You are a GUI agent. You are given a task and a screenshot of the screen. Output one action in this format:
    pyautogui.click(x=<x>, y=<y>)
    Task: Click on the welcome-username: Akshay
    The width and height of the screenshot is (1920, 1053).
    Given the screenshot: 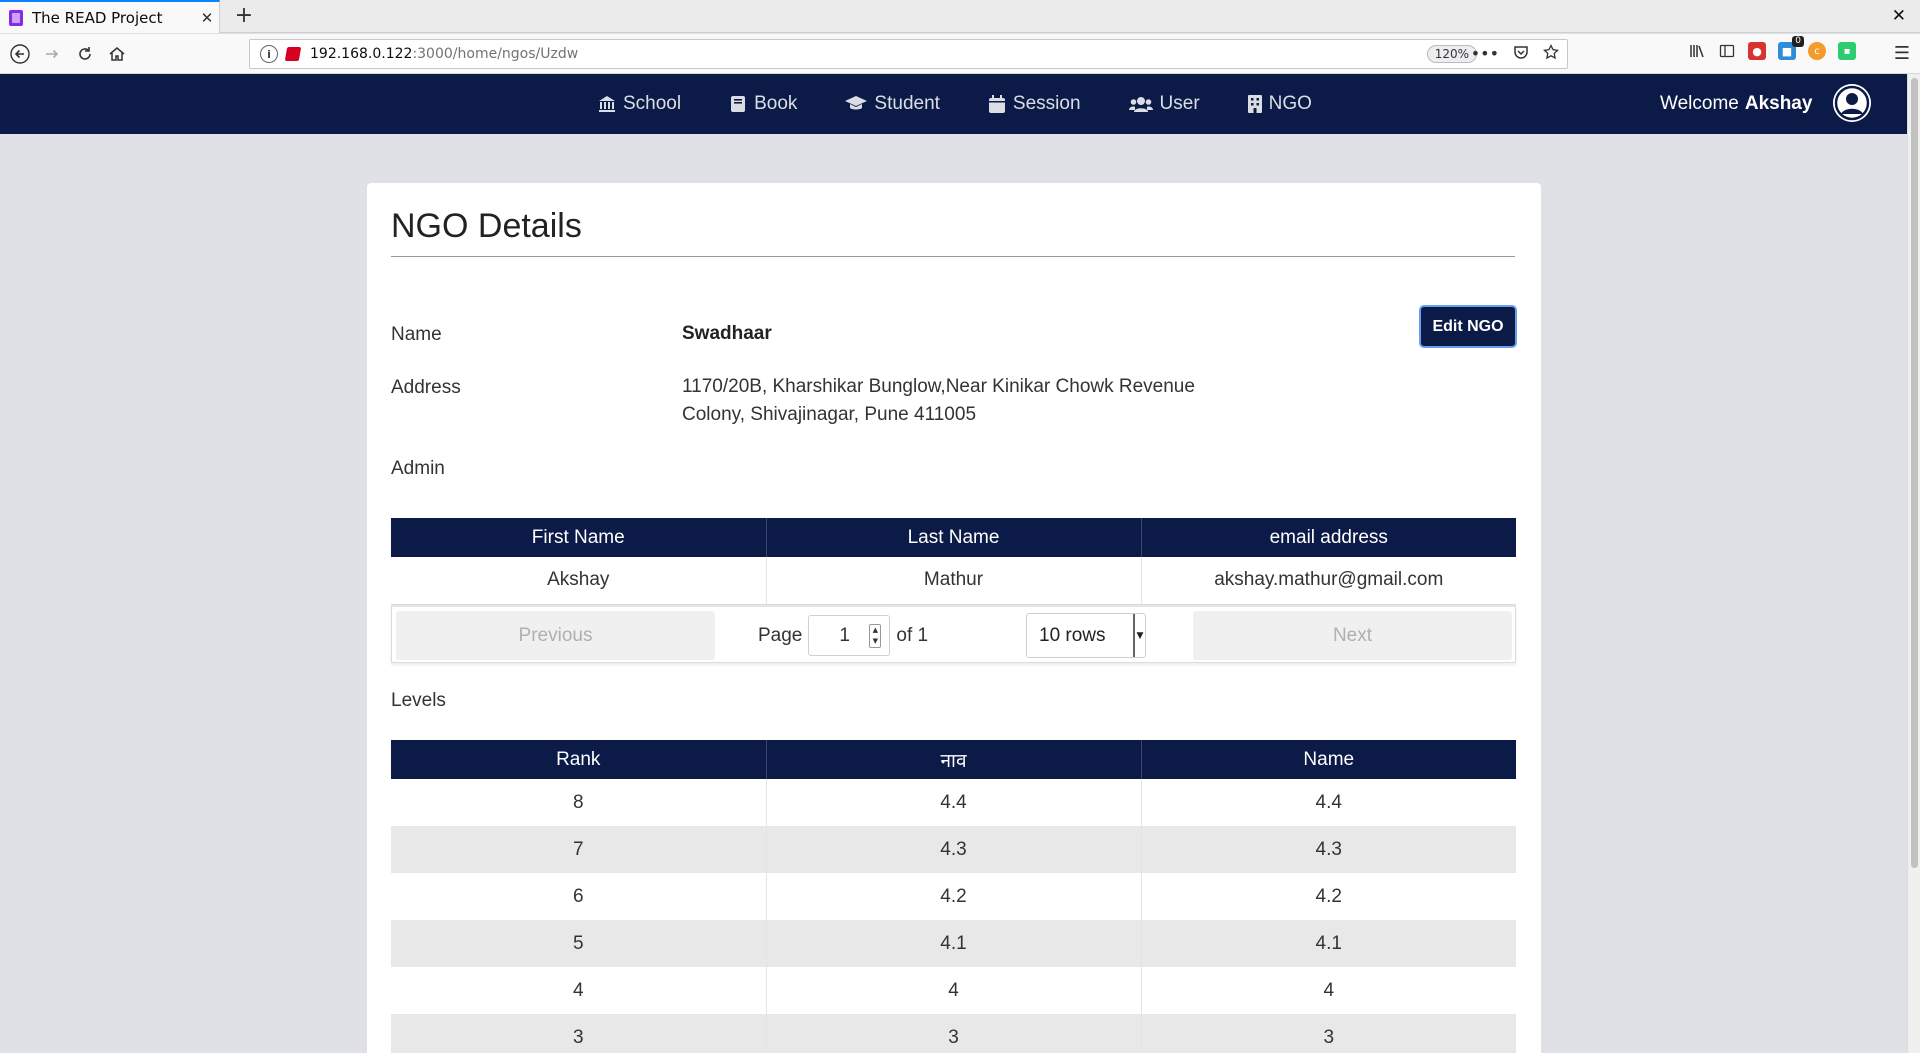 What is the action you would take?
    pyautogui.click(x=1778, y=103)
    